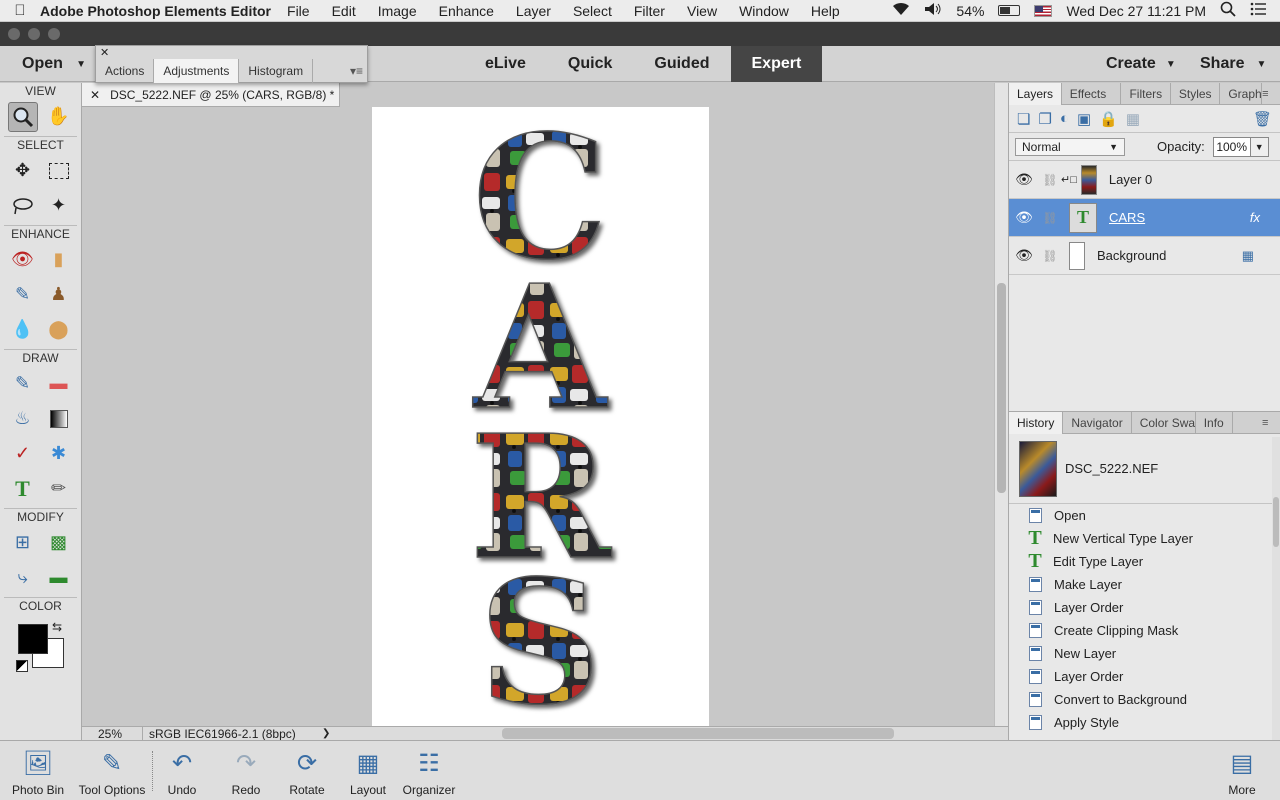 This screenshot has width=1280, height=800. I want to click on paint-bucket-tool-icon: ♨, so click(23, 419).